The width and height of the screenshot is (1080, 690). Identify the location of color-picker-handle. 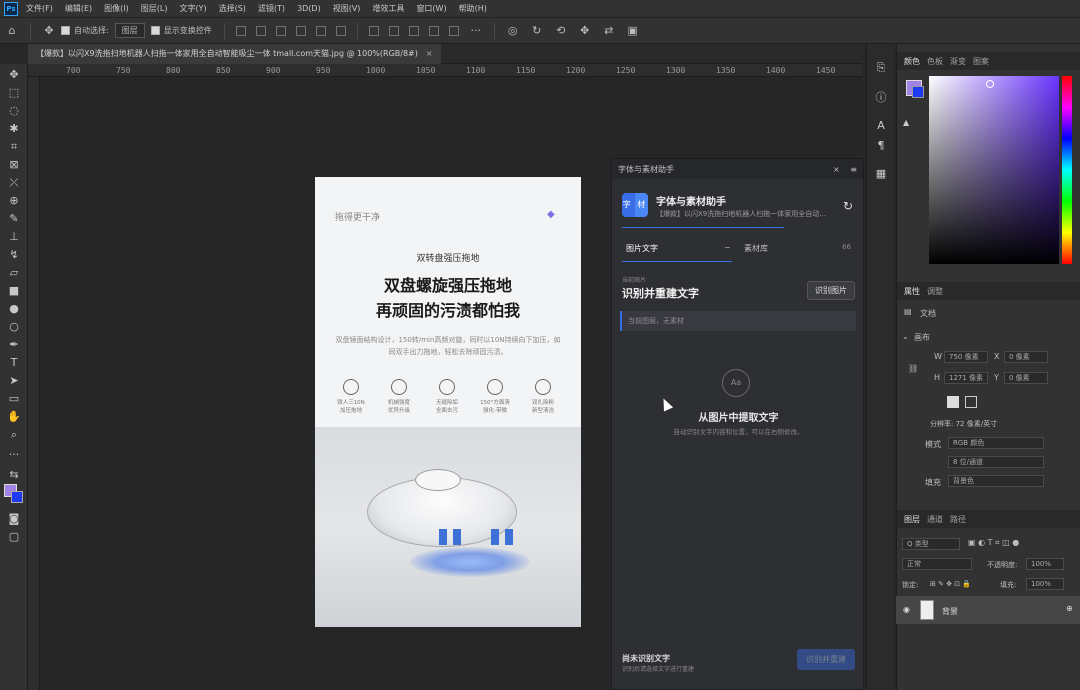
(990, 84).